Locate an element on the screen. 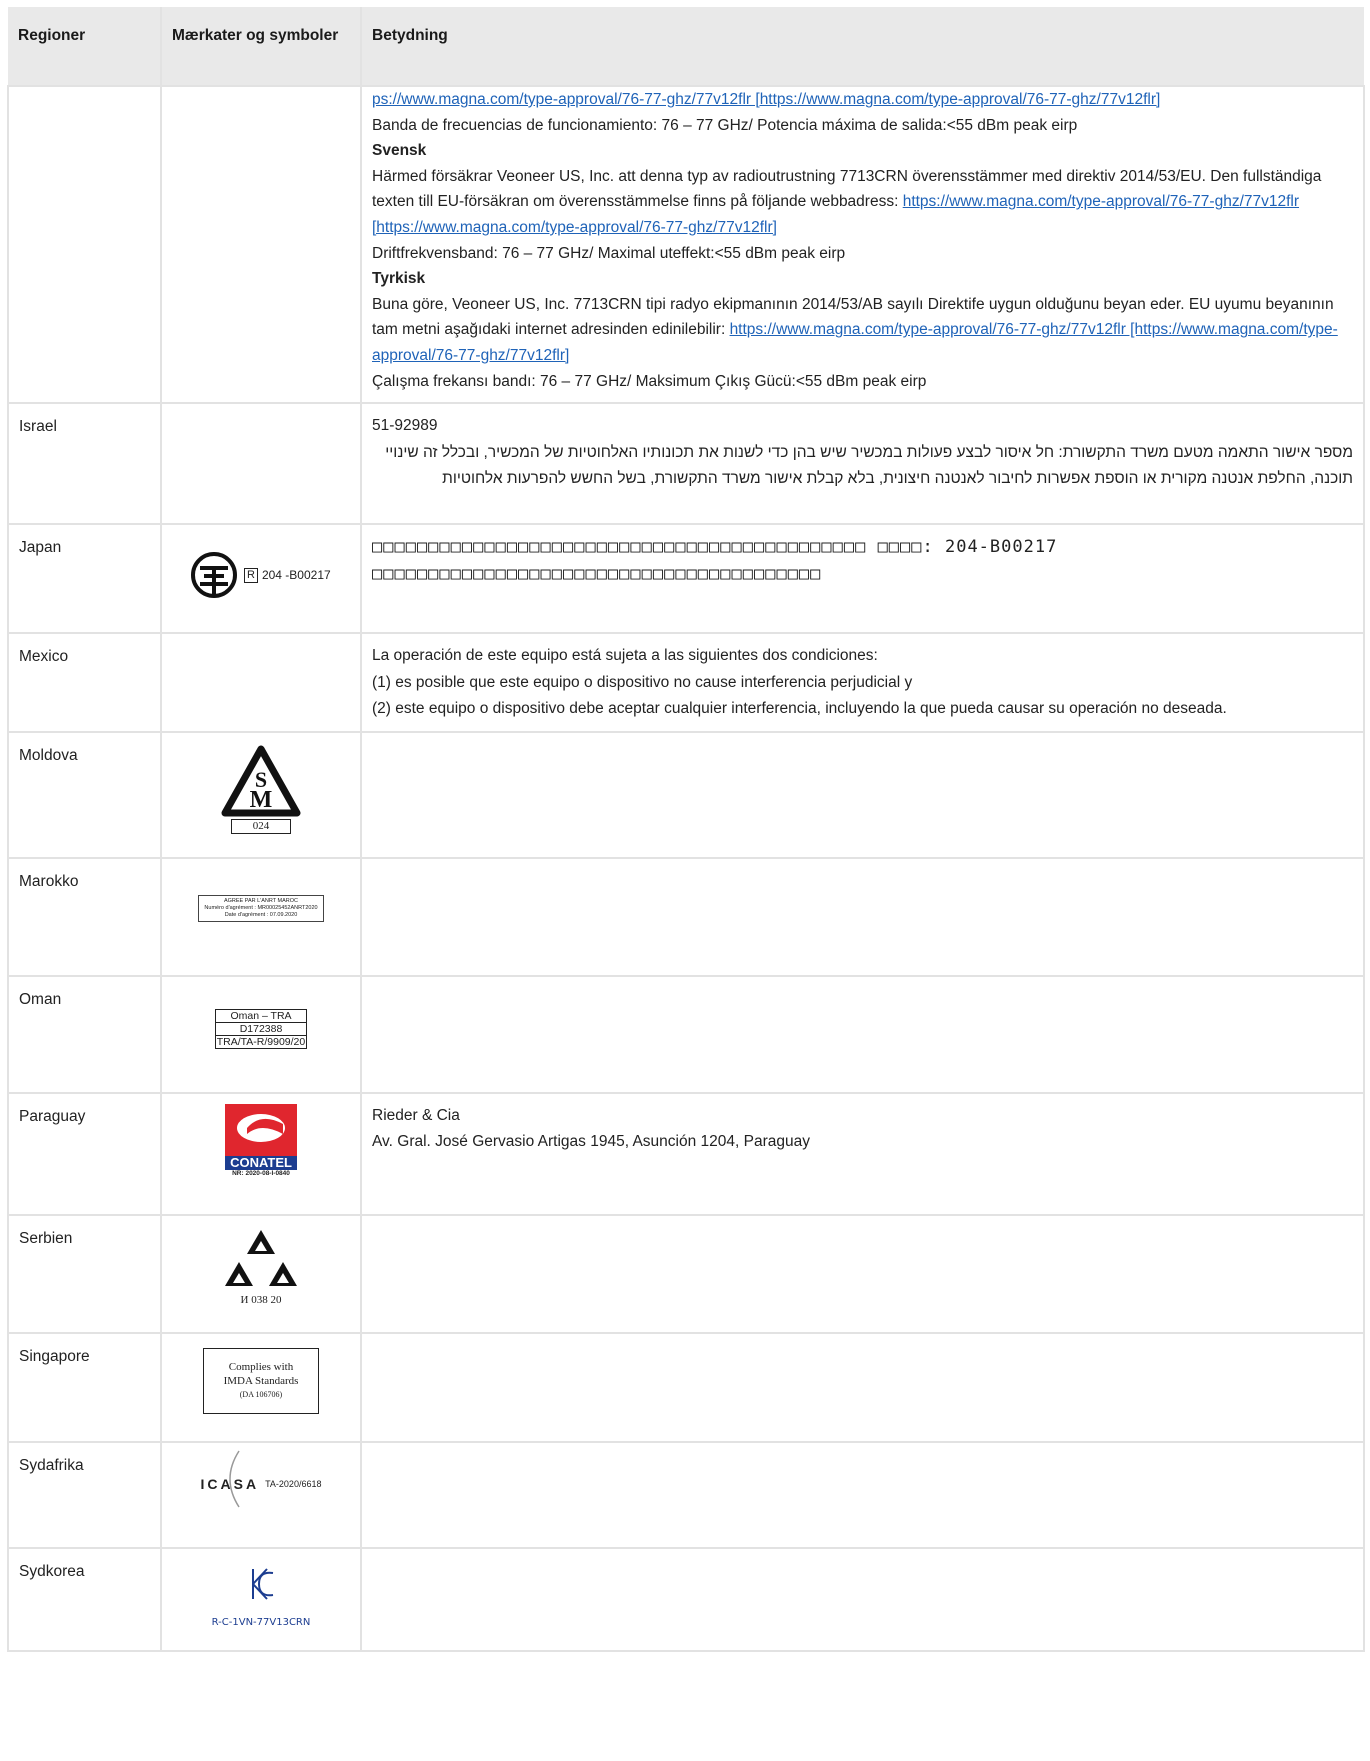 The width and height of the screenshot is (1370, 1761). moldova-sm-mark: S M 024 is located at coordinates (261, 789).